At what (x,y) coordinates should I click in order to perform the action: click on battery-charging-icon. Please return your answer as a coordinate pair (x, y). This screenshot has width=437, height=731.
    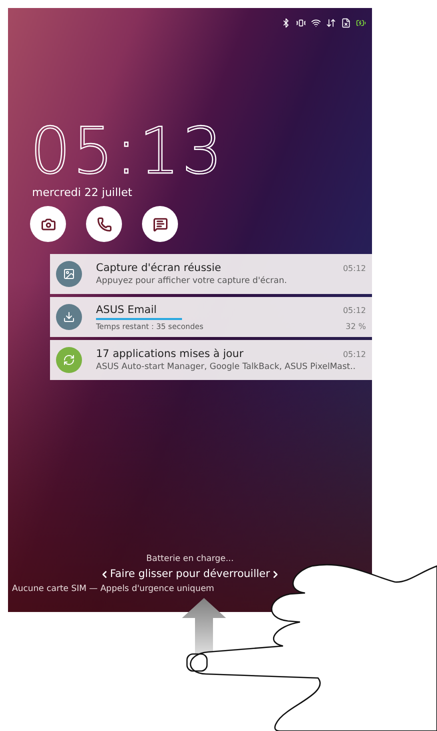
    Looking at the image, I should click on (361, 23).